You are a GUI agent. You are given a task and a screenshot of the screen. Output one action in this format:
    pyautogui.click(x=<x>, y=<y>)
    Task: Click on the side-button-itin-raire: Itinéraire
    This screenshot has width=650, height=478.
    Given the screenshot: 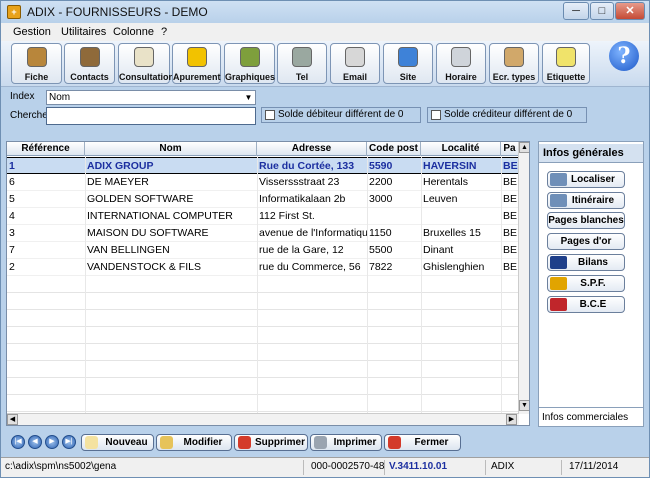 What is the action you would take?
    pyautogui.click(x=586, y=200)
    